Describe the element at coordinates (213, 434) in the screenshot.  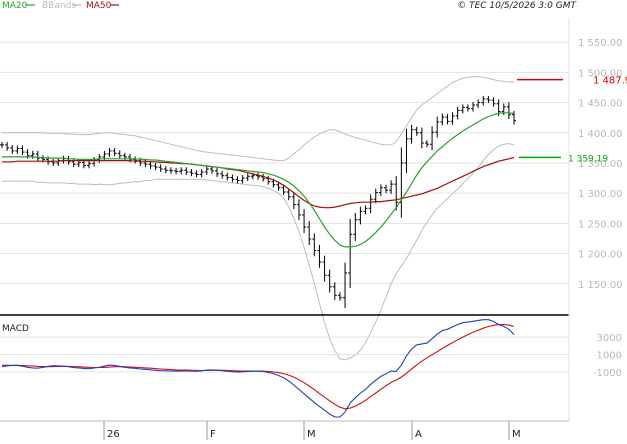
I see `x-tick-label: F` at that location.